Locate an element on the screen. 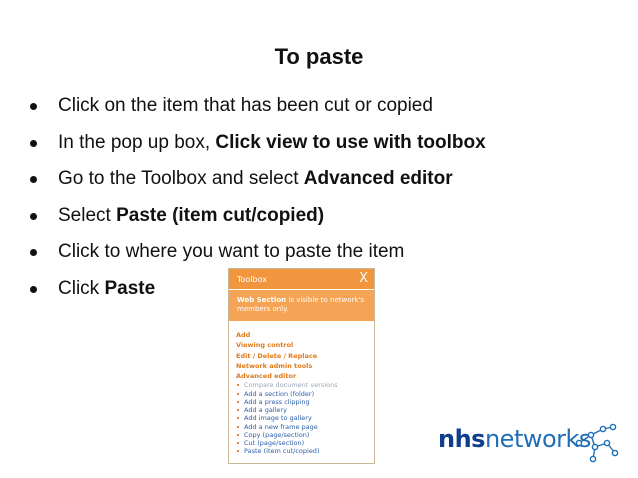  menu-item-add-section: Add a section (folder) is located at coordinates (301, 394).